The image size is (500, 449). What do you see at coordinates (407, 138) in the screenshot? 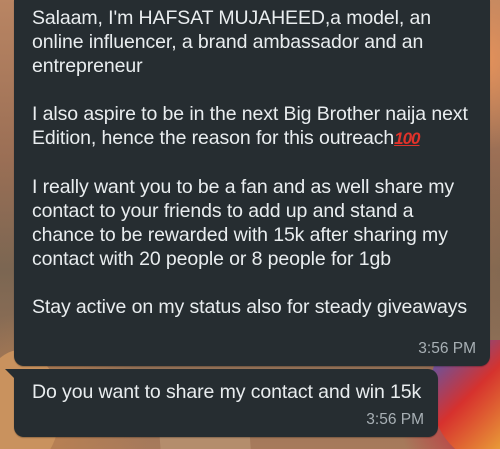
I see `hundred-points-emoji: 100` at bounding box center [407, 138].